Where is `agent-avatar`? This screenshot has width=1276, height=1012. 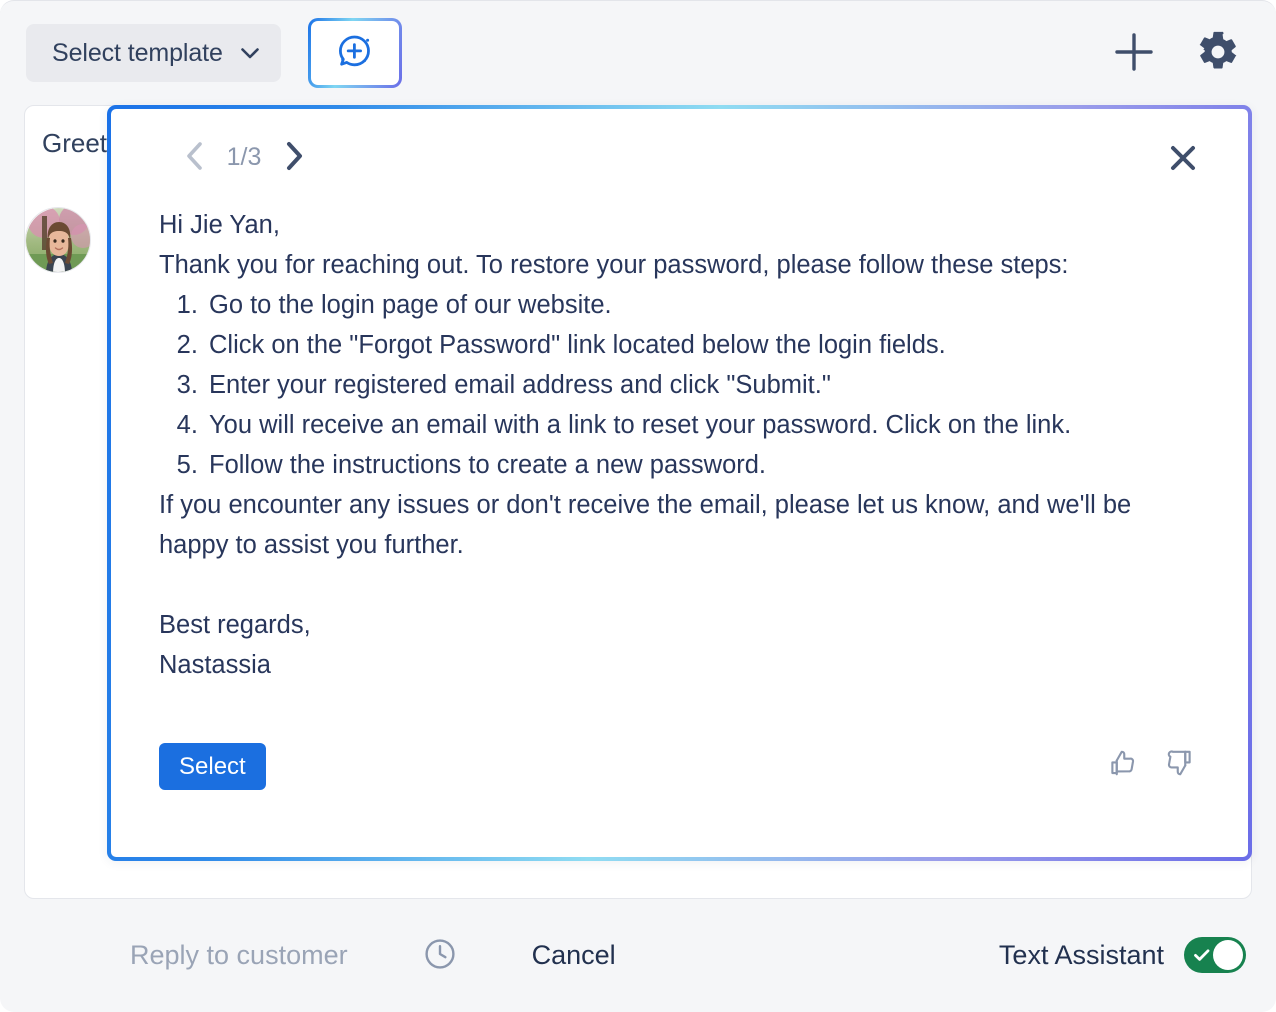
agent-avatar is located at coordinates (58, 240).